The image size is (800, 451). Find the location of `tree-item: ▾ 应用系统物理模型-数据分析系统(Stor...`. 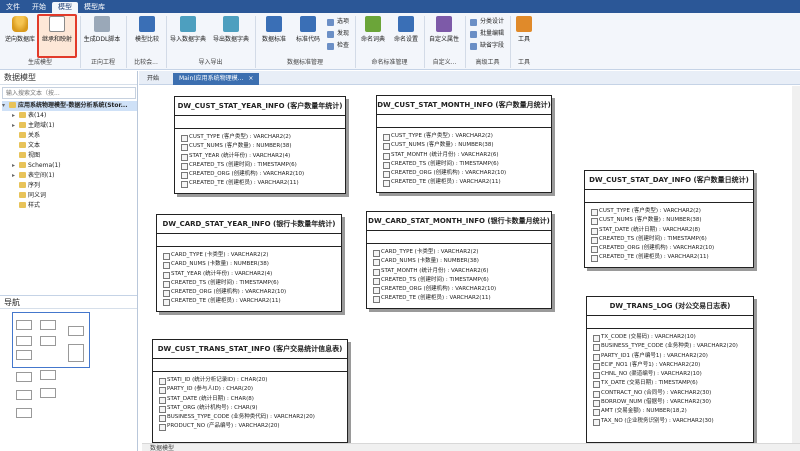

tree-item: ▾ 应用系统物理模型-数据分析系统(Stor... is located at coordinates (69, 106).